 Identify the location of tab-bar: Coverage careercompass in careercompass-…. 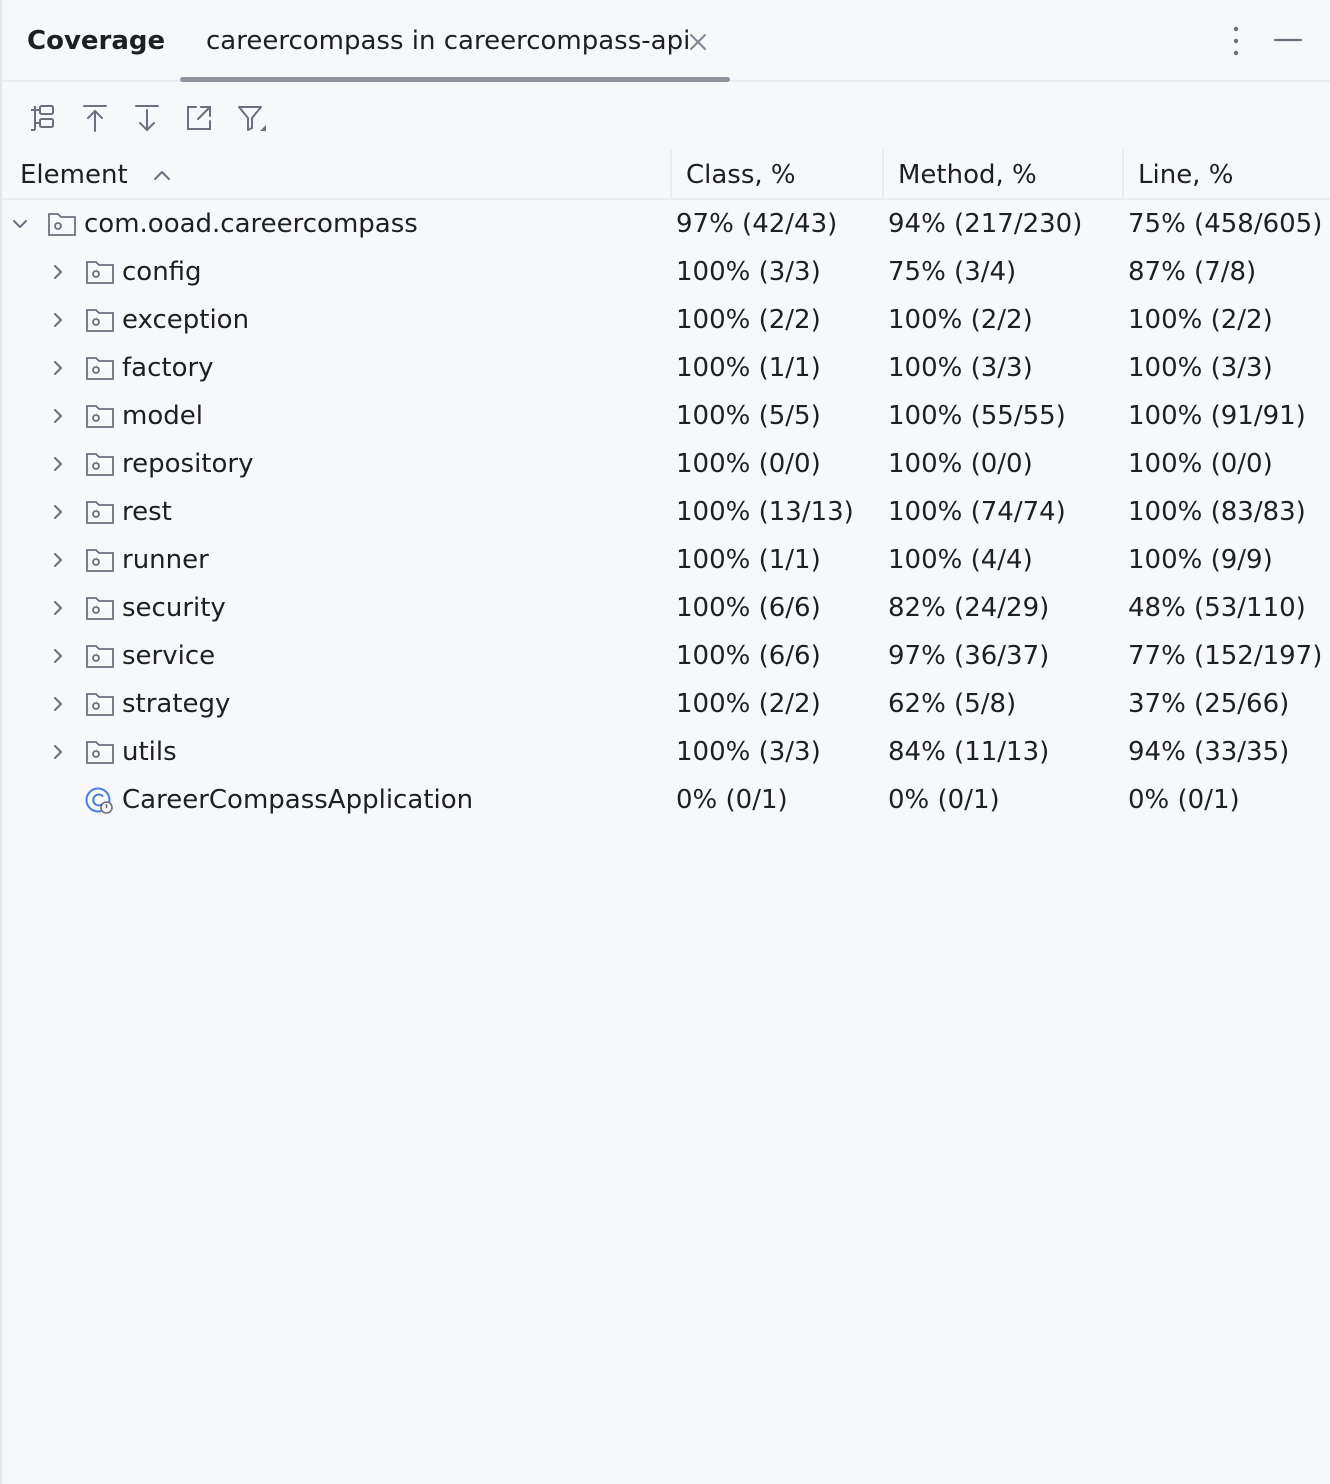
(666, 41).